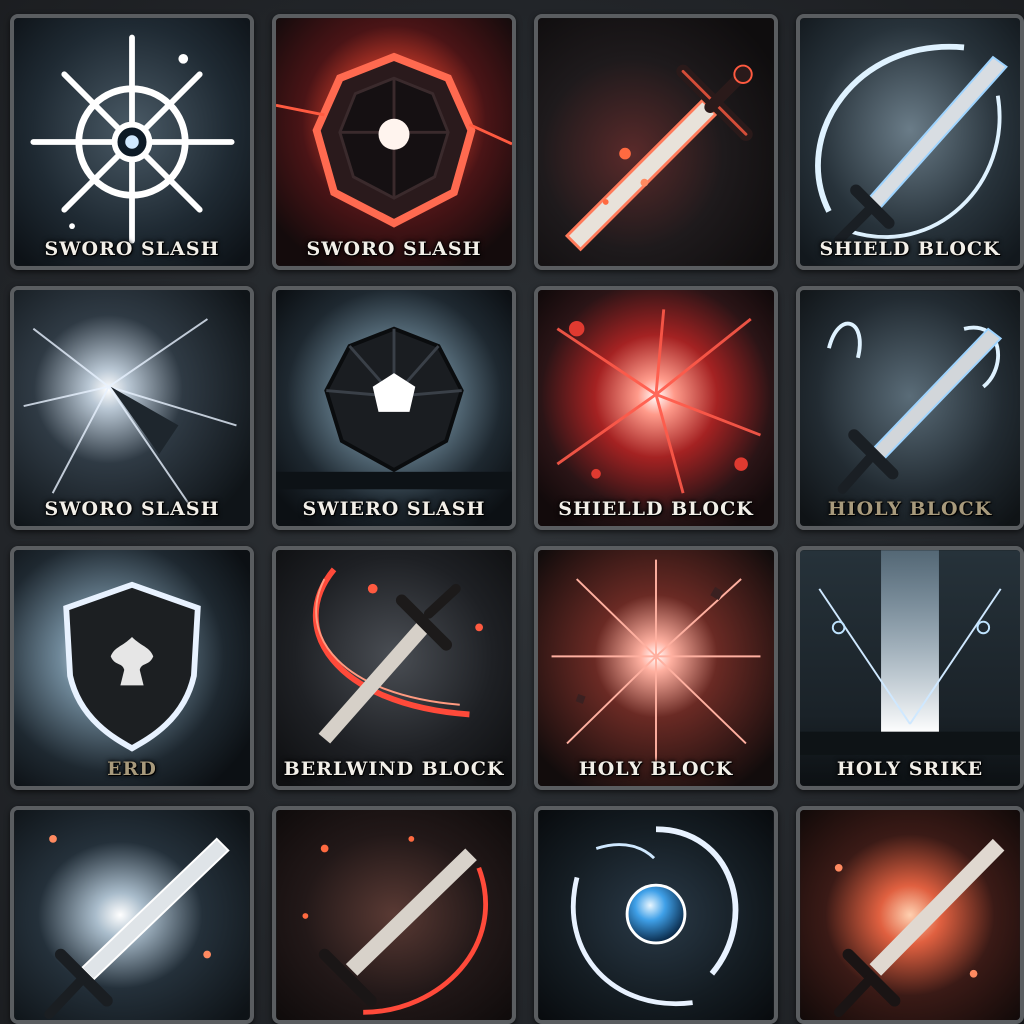  Describe the element at coordinates (910, 769) in the screenshot. I see `skill-label: HOLY SRIKE` at that location.